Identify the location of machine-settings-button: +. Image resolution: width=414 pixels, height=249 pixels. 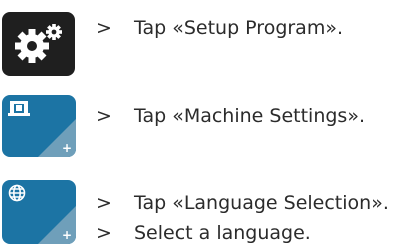
(39, 126).